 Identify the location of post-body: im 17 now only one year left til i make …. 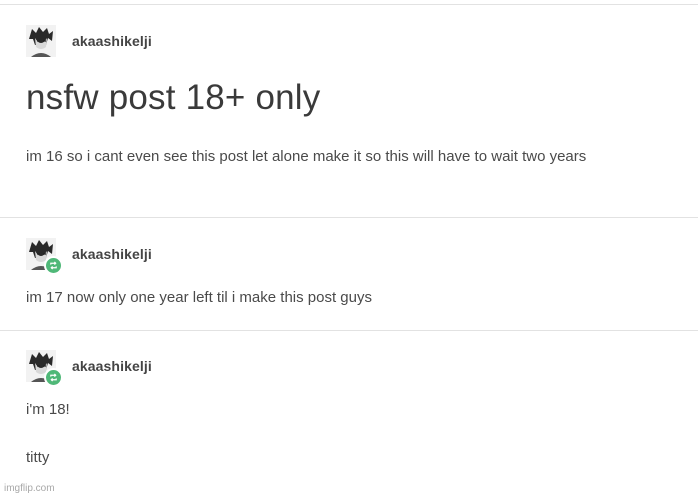
(199, 297).